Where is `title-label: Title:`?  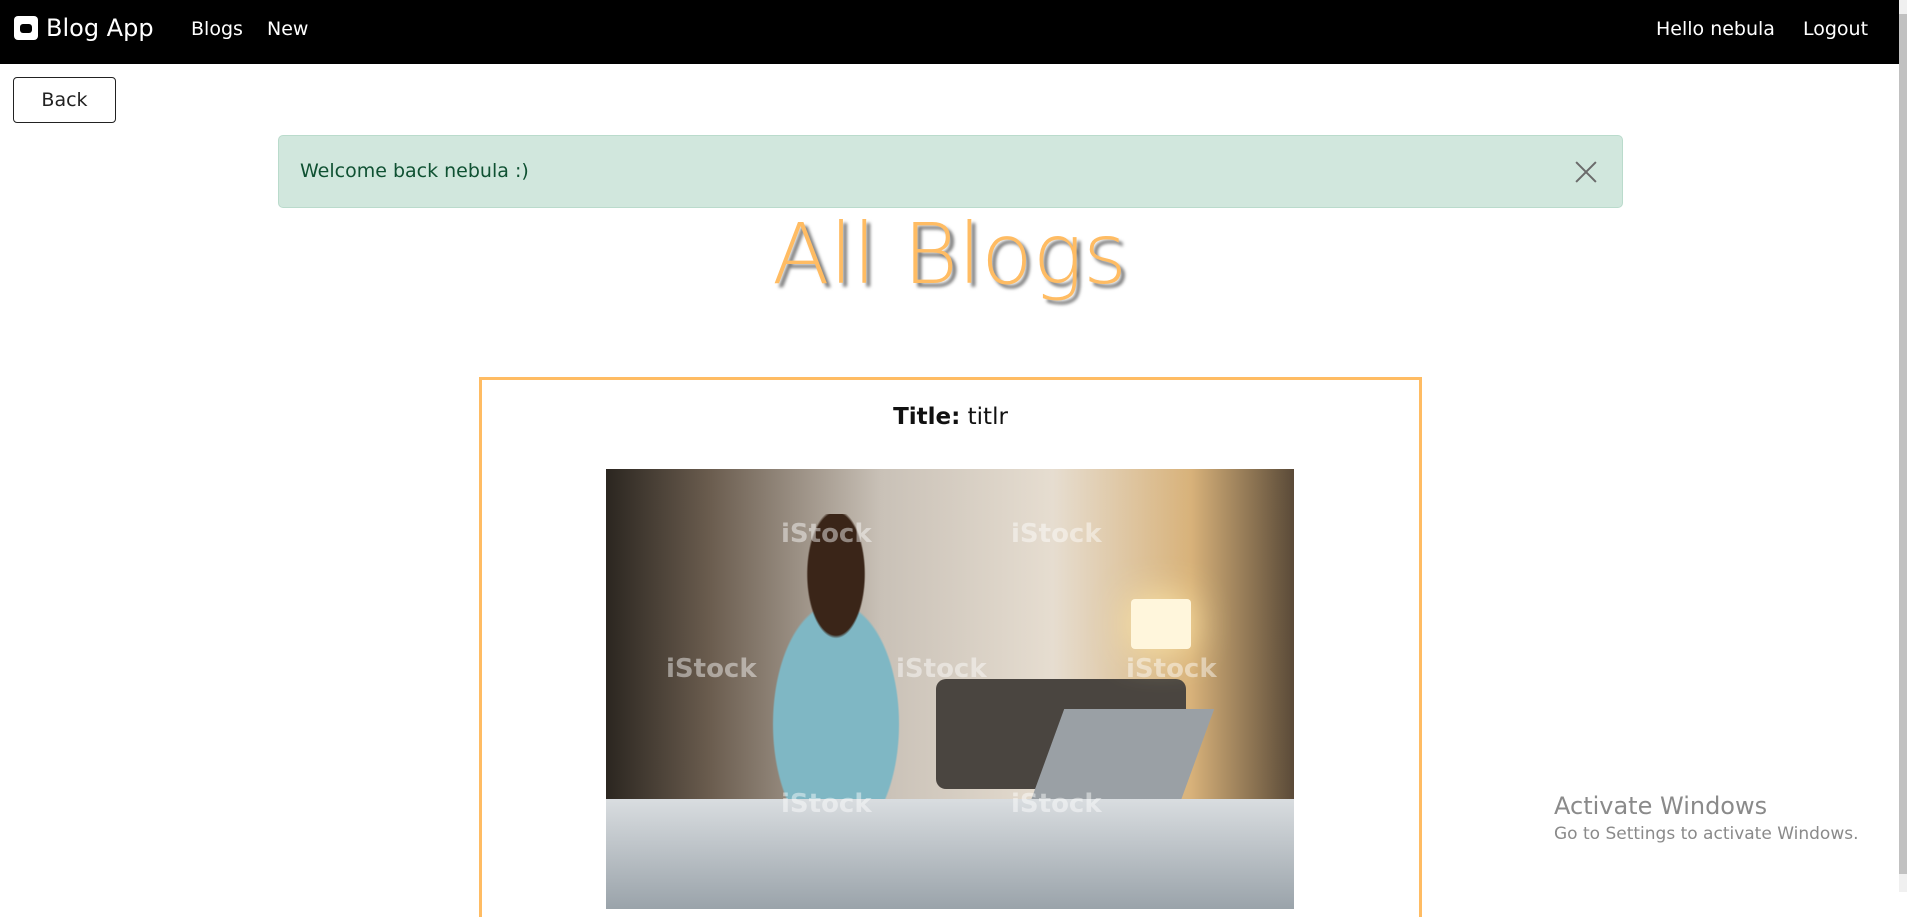
title-label: Title: is located at coordinates (927, 417).